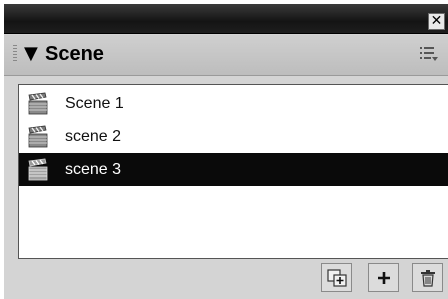 This screenshot has height=299, width=448. I want to click on close-button: ✕, so click(436, 21).